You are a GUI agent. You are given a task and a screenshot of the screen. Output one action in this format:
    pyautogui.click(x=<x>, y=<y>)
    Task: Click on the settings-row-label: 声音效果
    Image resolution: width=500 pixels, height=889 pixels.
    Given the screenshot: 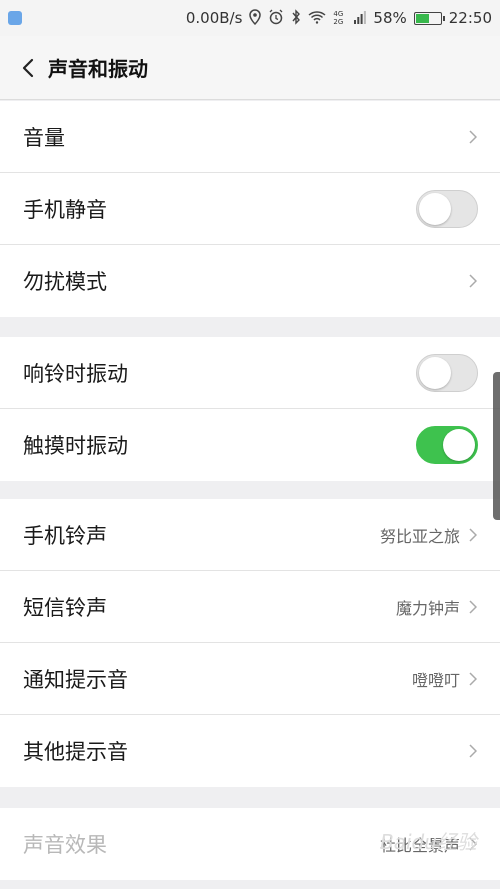 What is the action you would take?
    pyautogui.click(x=65, y=845)
    